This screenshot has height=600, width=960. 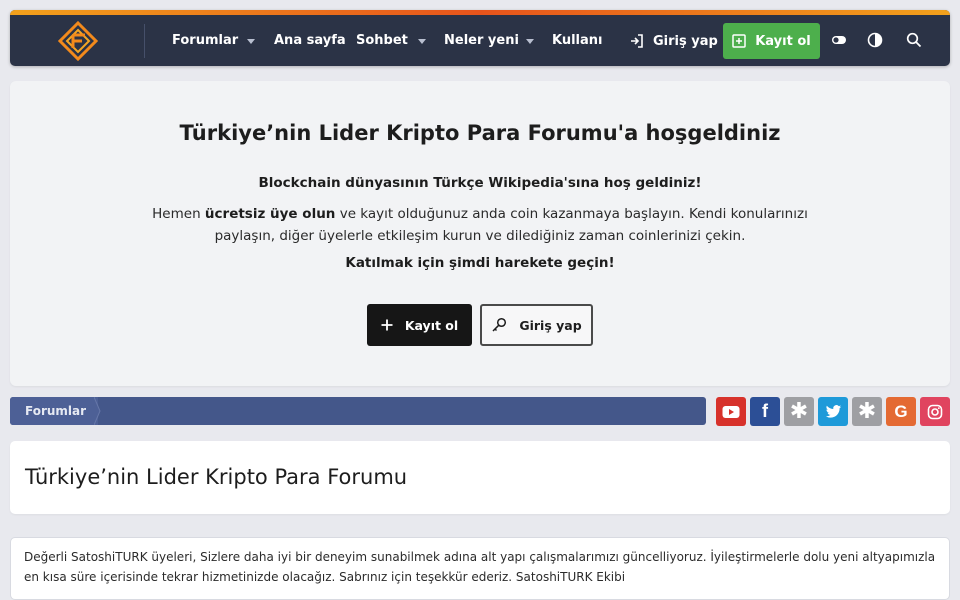 I want to click on plus-icon, so click(x=387, y=325).